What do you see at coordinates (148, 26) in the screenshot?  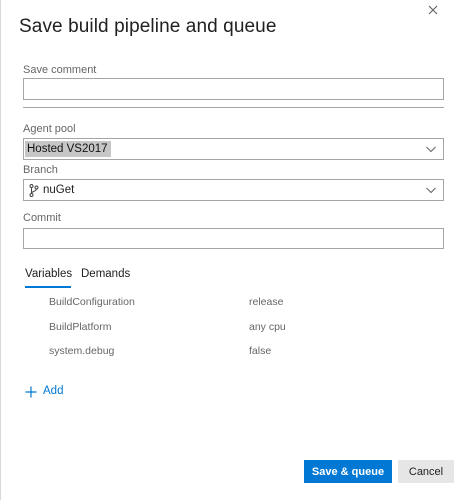 I see `dialog-title: Save build pipeline and queue` at bounding box center [148, 26].